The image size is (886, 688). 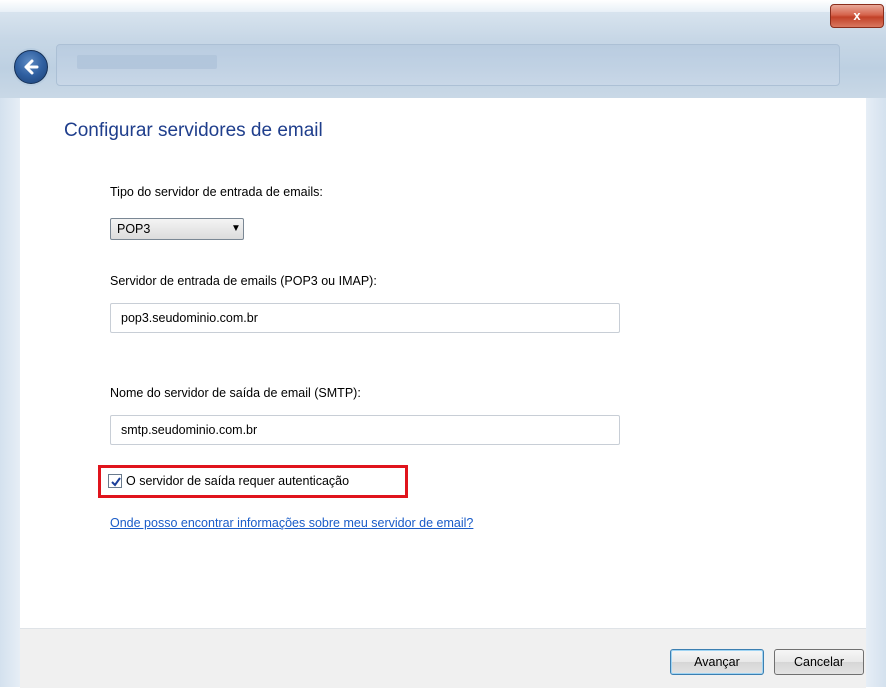 I want to click on next-button: Avançar, so click(x=717, y=662).